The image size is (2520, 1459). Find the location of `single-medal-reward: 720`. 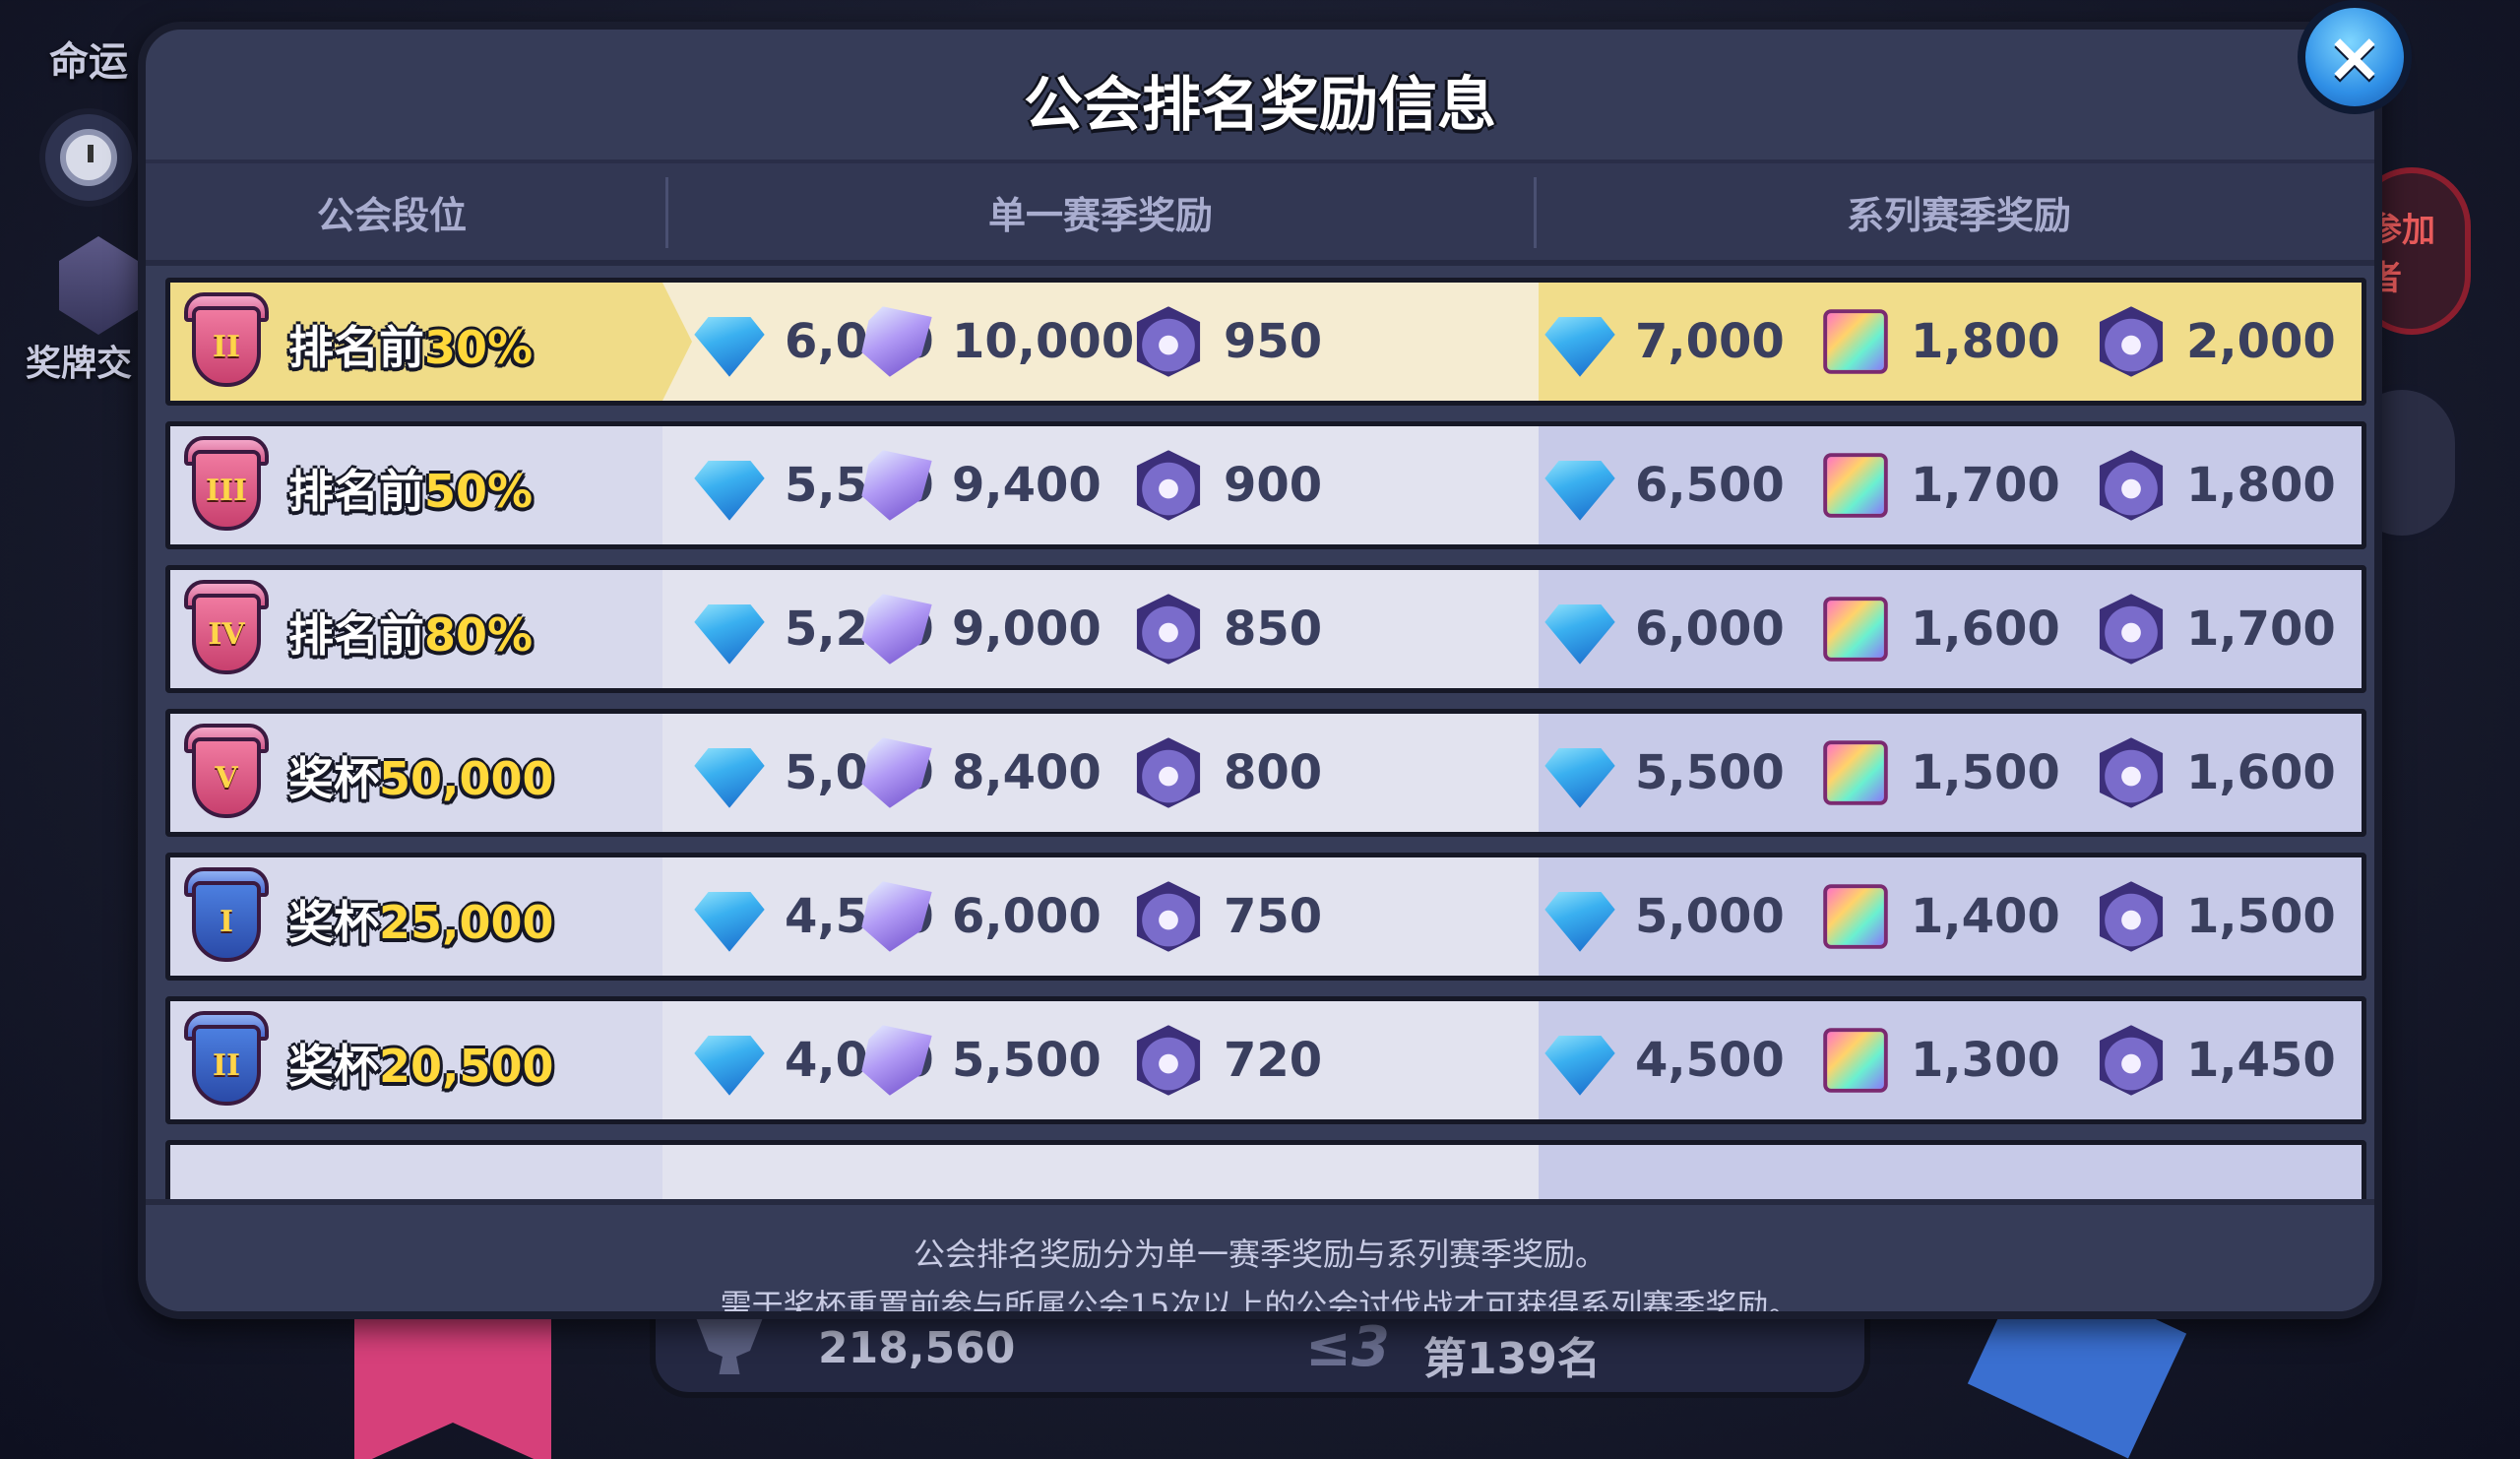

single-medal-reward: 720 is located at coordinates (1224, 1060).